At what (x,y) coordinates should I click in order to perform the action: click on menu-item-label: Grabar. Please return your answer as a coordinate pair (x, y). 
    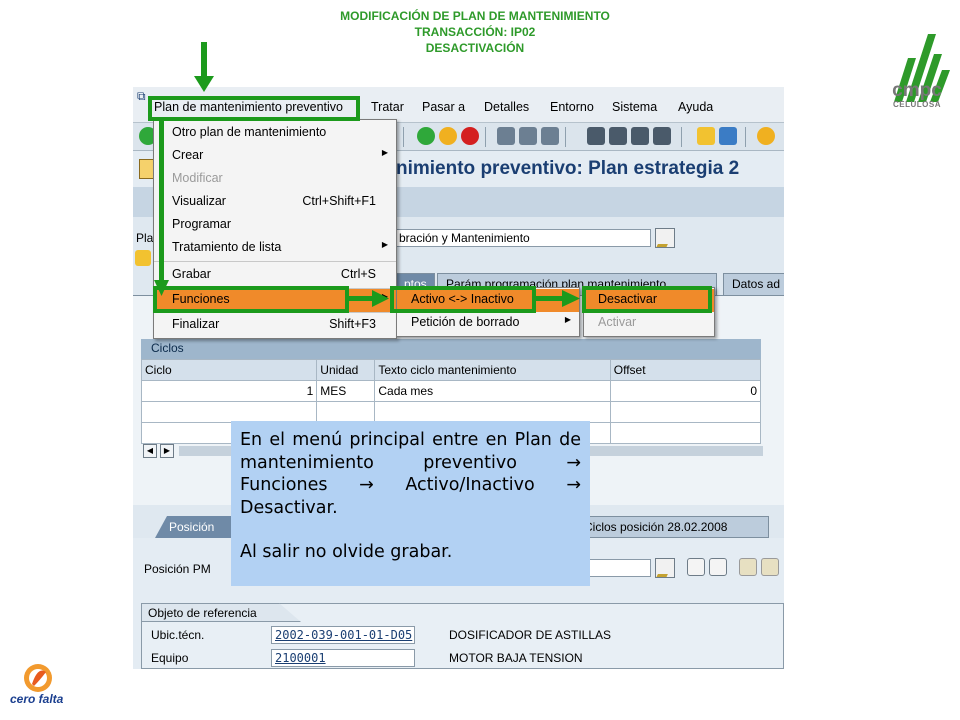
    Looking at the image, I should click on (191, 274).